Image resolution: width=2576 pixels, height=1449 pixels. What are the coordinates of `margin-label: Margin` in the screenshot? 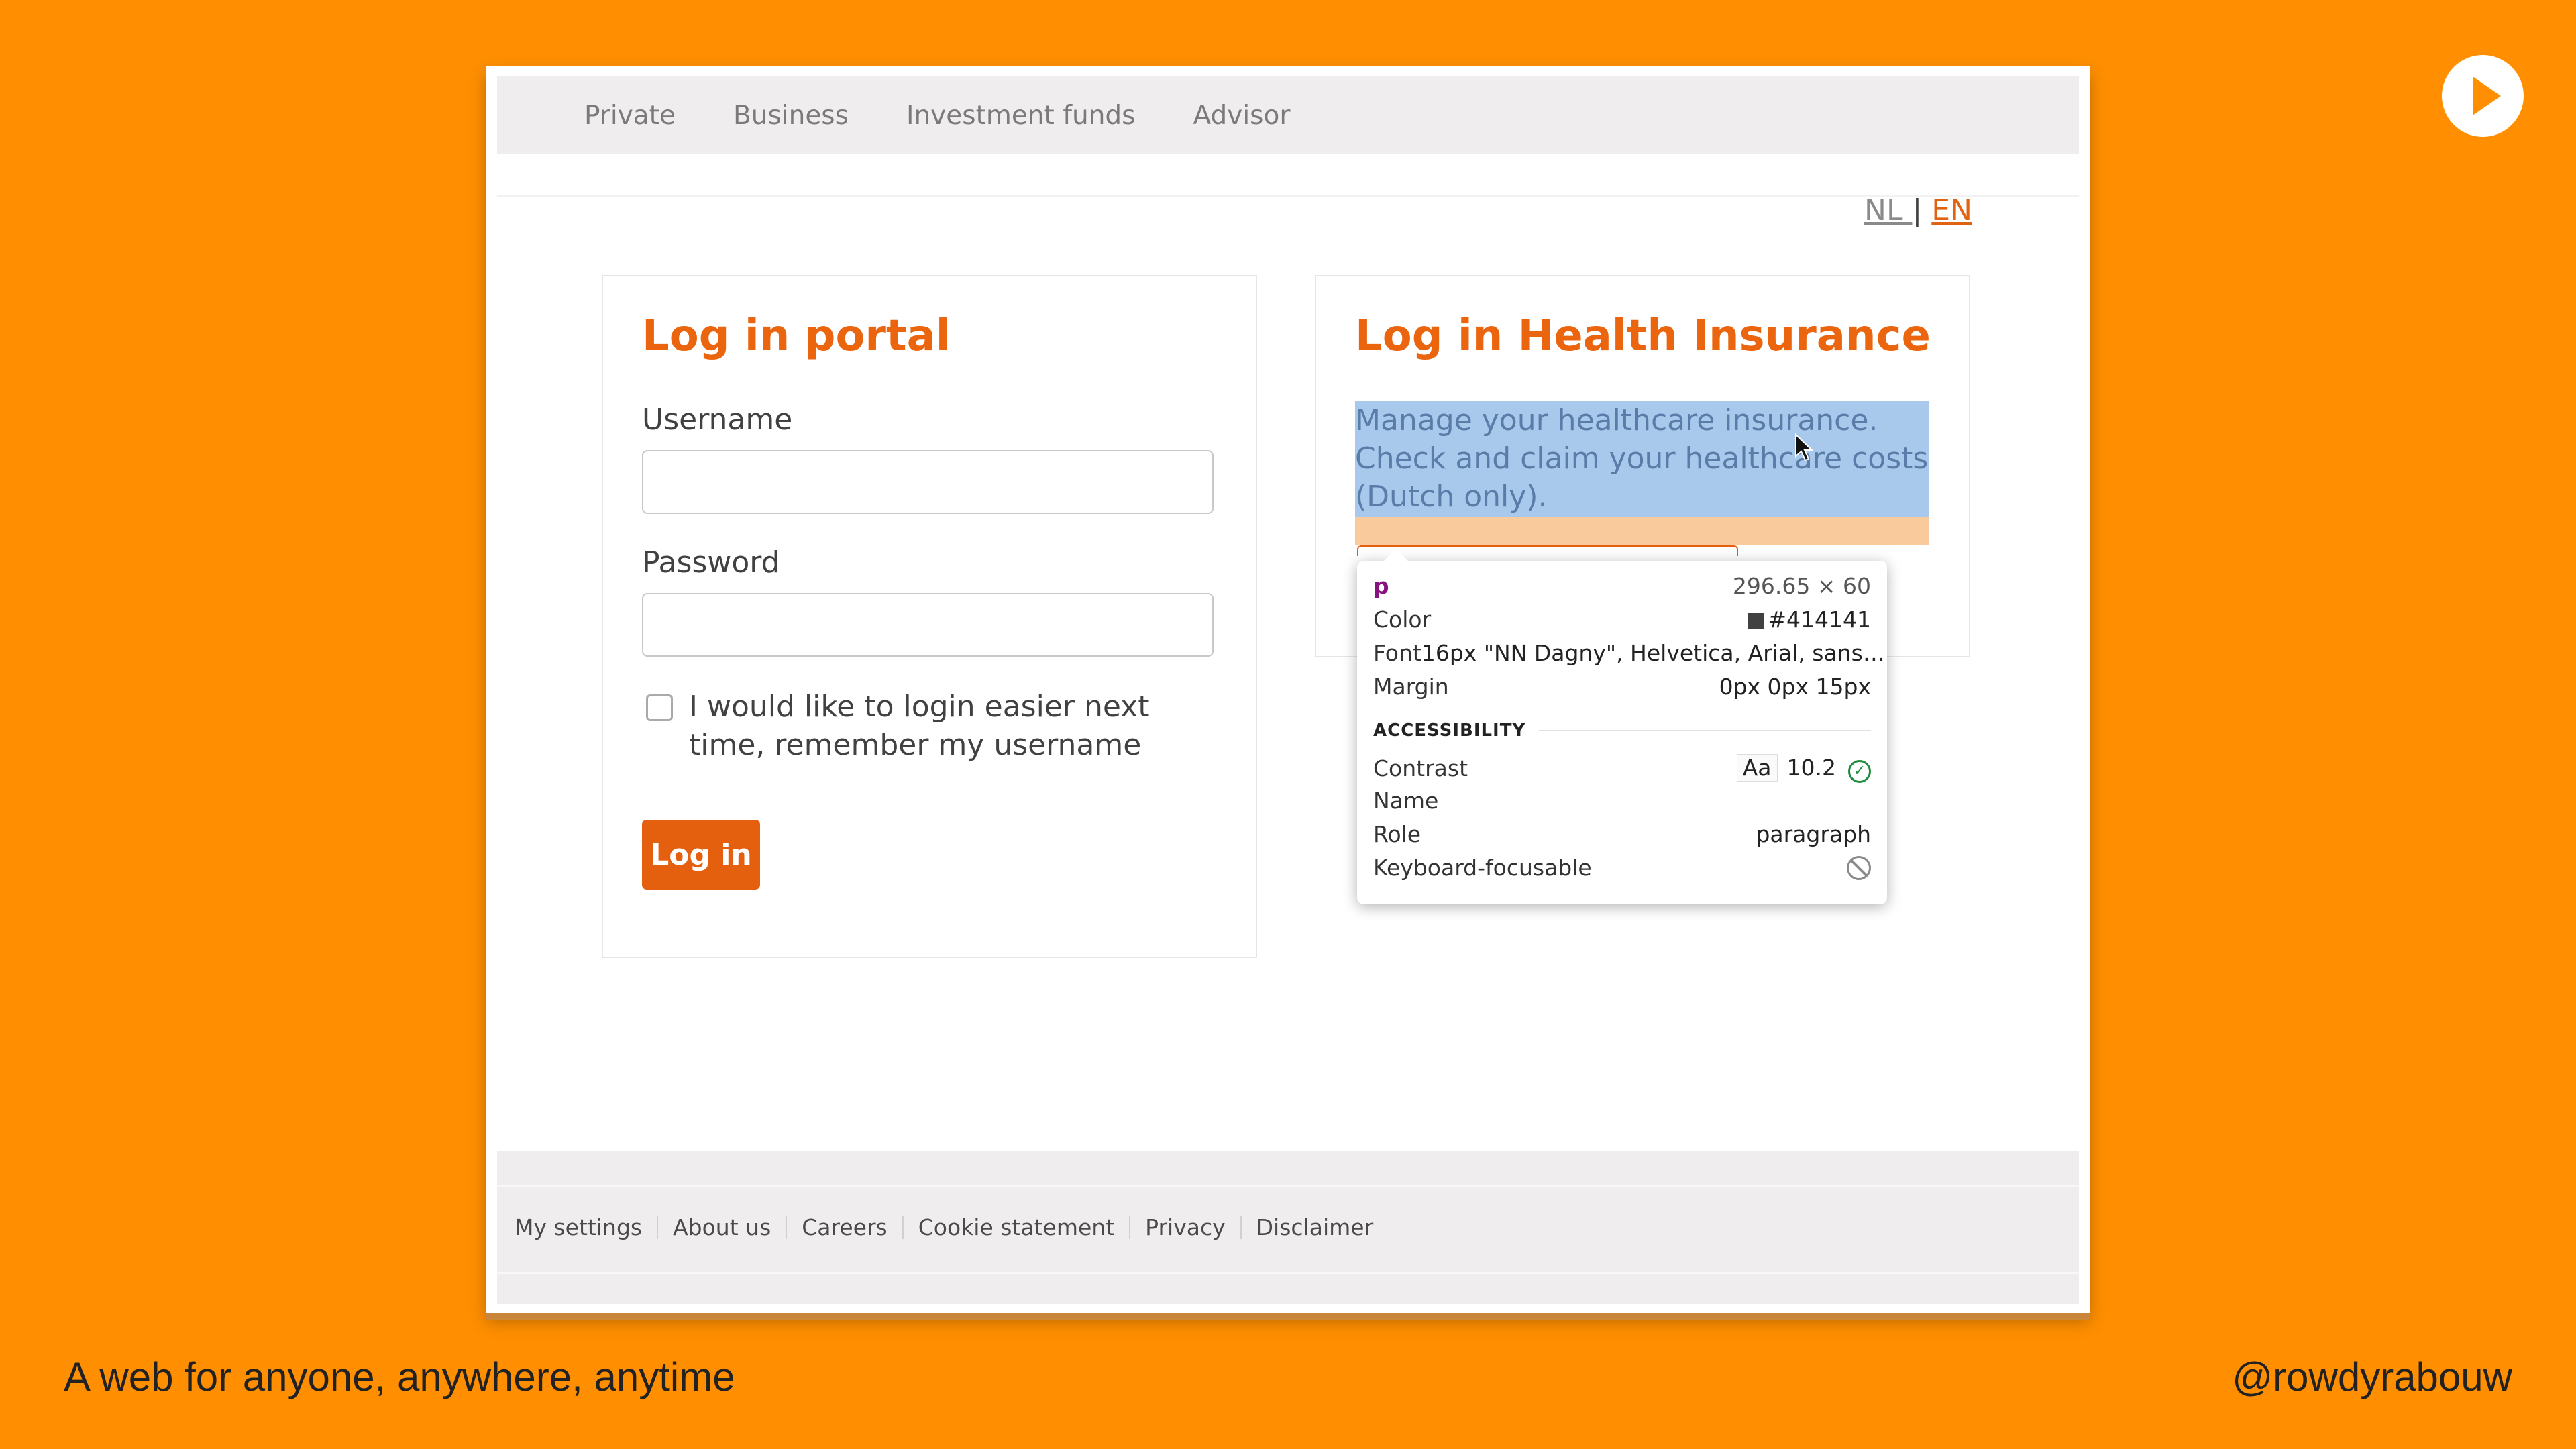 It's located at (1411, 687).